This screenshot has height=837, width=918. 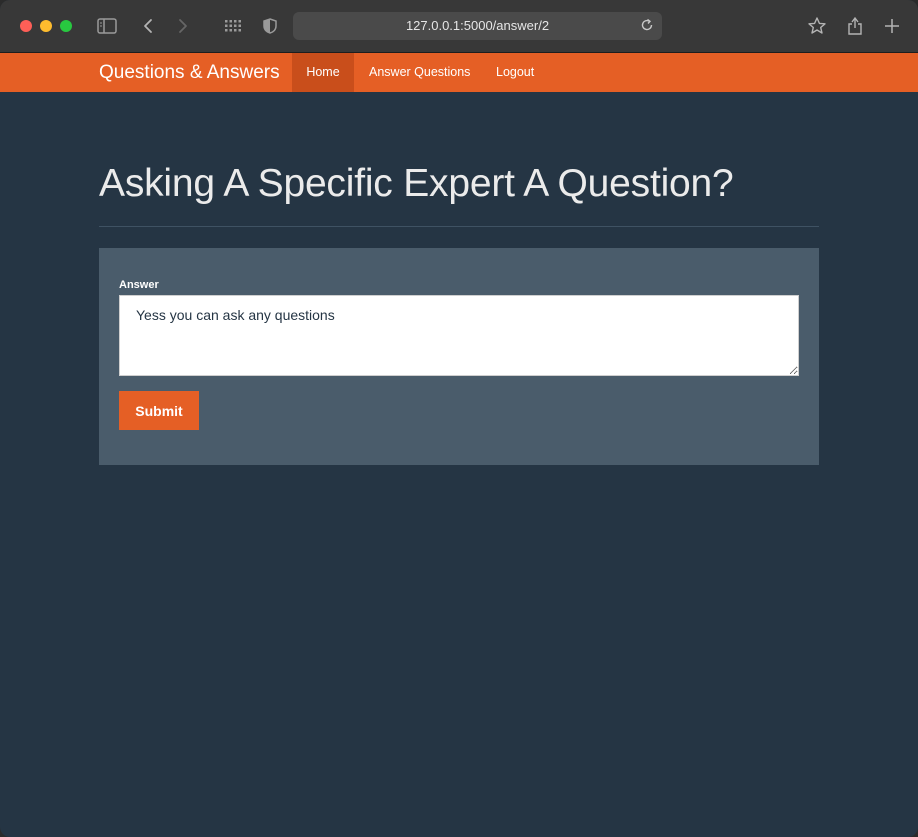 What do you see at coordinates (459, 335) in the screenshot?
I see `answer-textarea: Yess you can ask any questions` at bounding box center [459, 335].